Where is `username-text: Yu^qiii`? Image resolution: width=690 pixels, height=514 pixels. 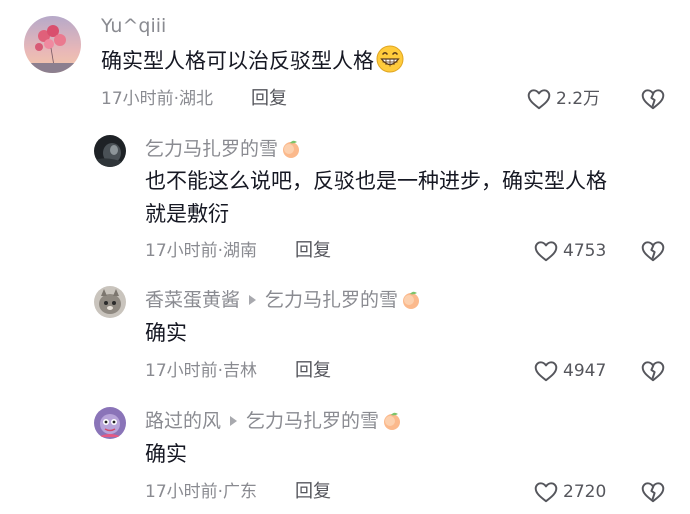
username-text: Yu^qiii is located at coordinates (133, 26).